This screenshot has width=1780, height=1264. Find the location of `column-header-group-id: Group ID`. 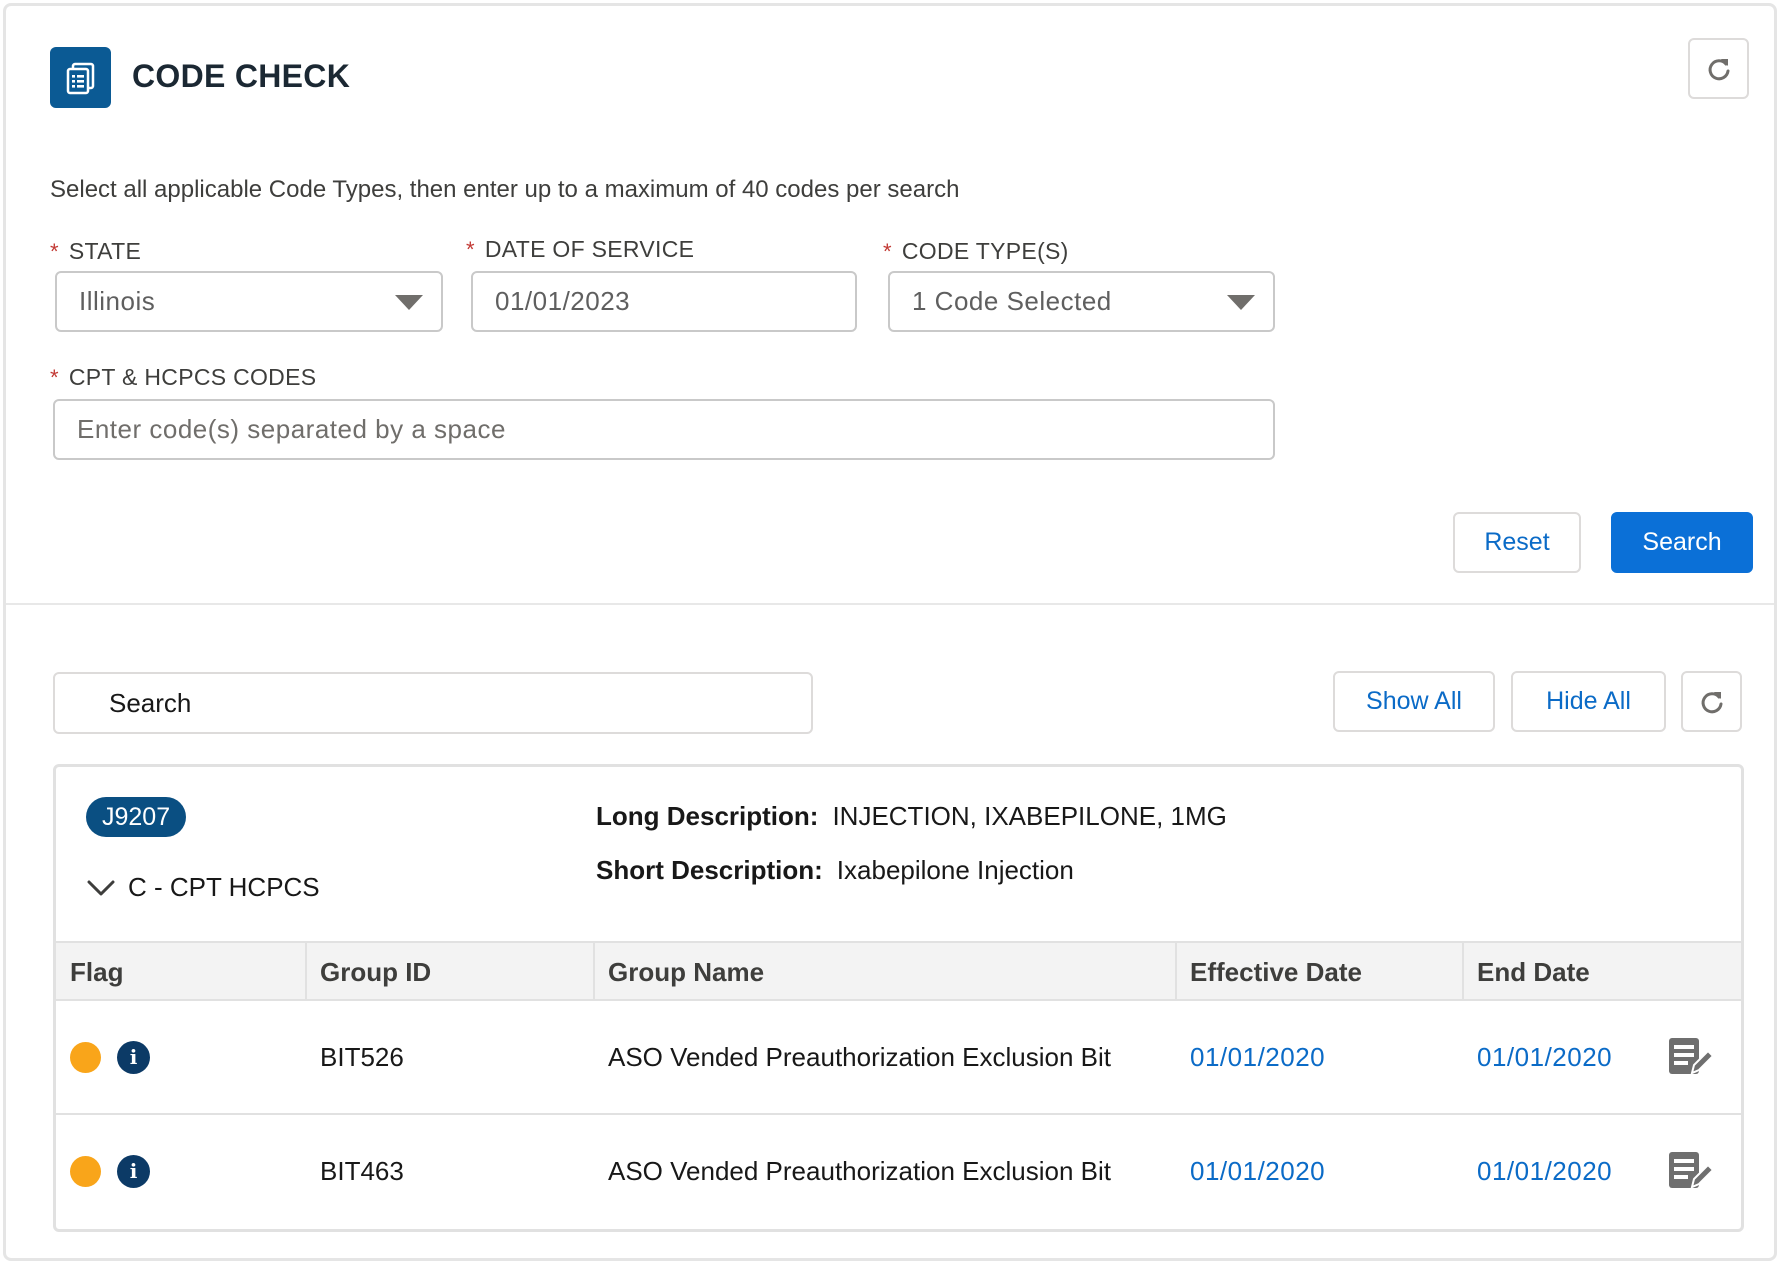

column-header-group-id: Group ID is located at coordinates (368, 972).